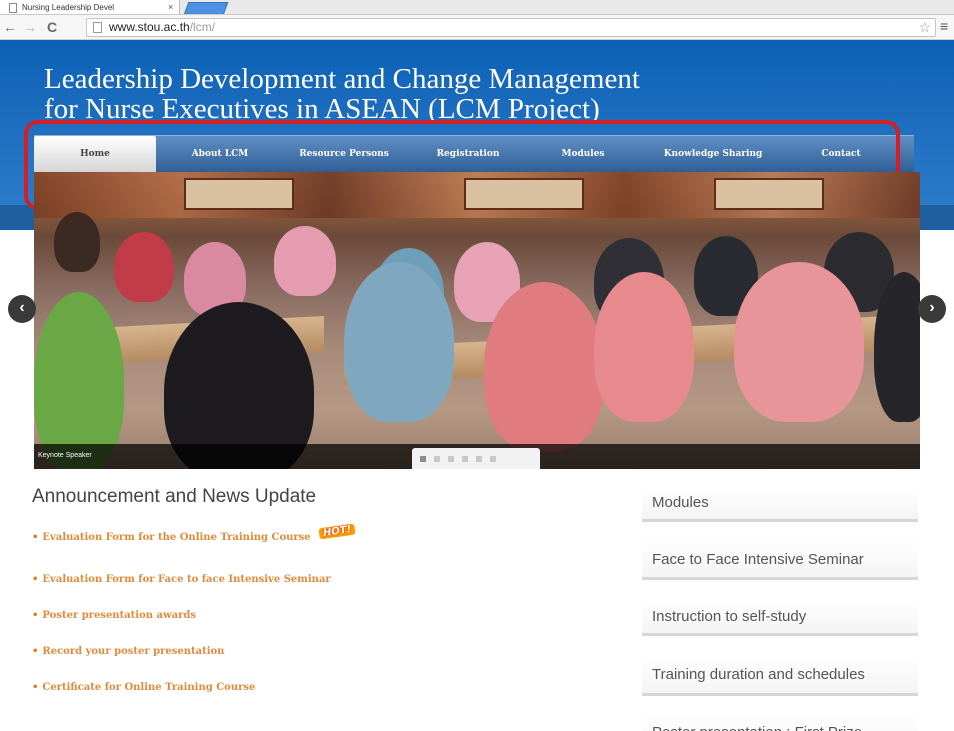  I want to click on browser-toolbar: ← → C www.stou.ac.th/lcm/ ☆, so click(477, 27).